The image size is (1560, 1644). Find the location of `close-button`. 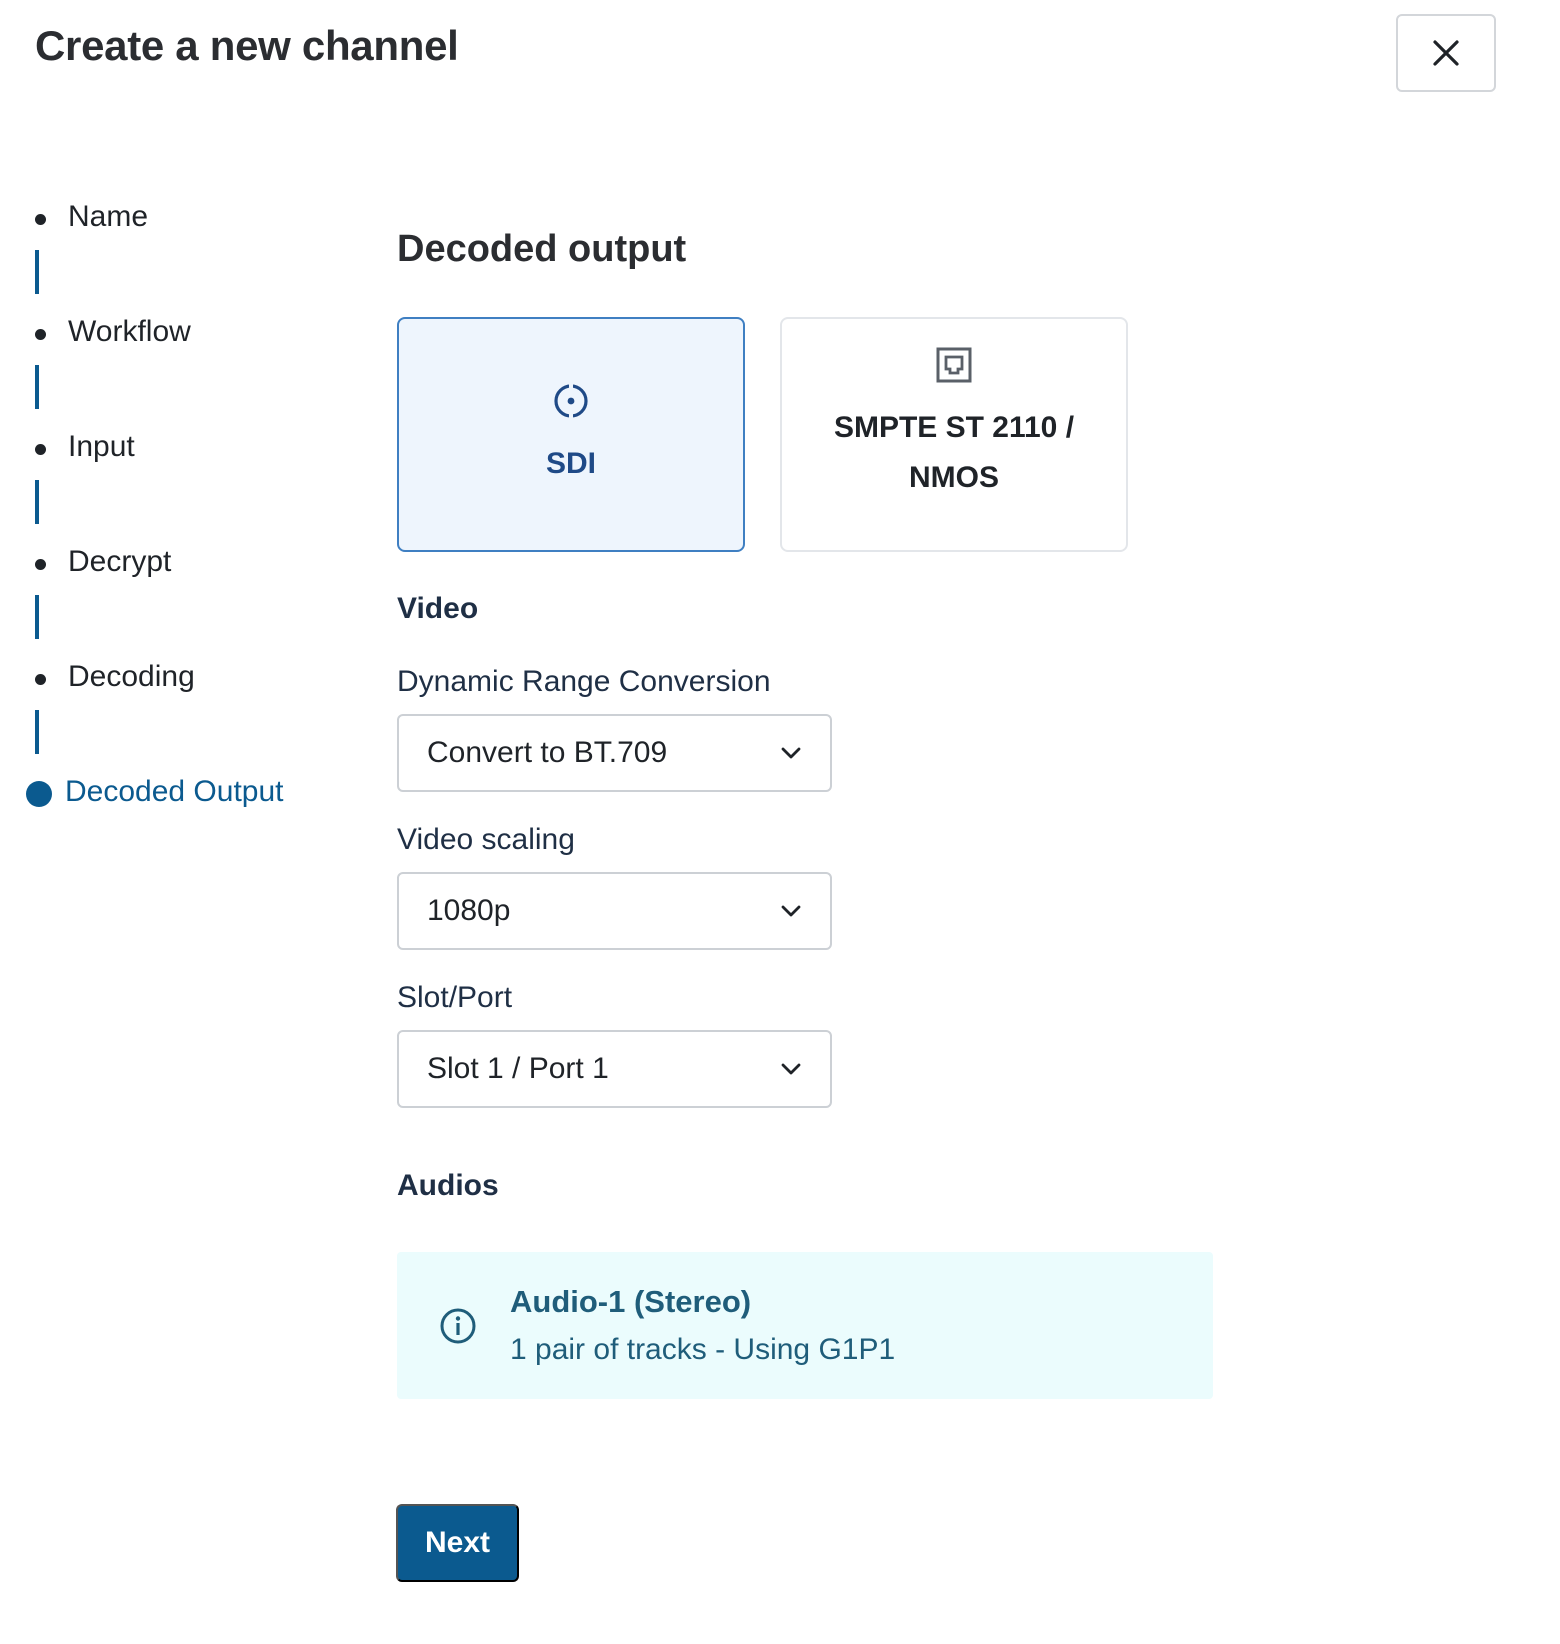

close-button is located at coordinates (1446, 53).